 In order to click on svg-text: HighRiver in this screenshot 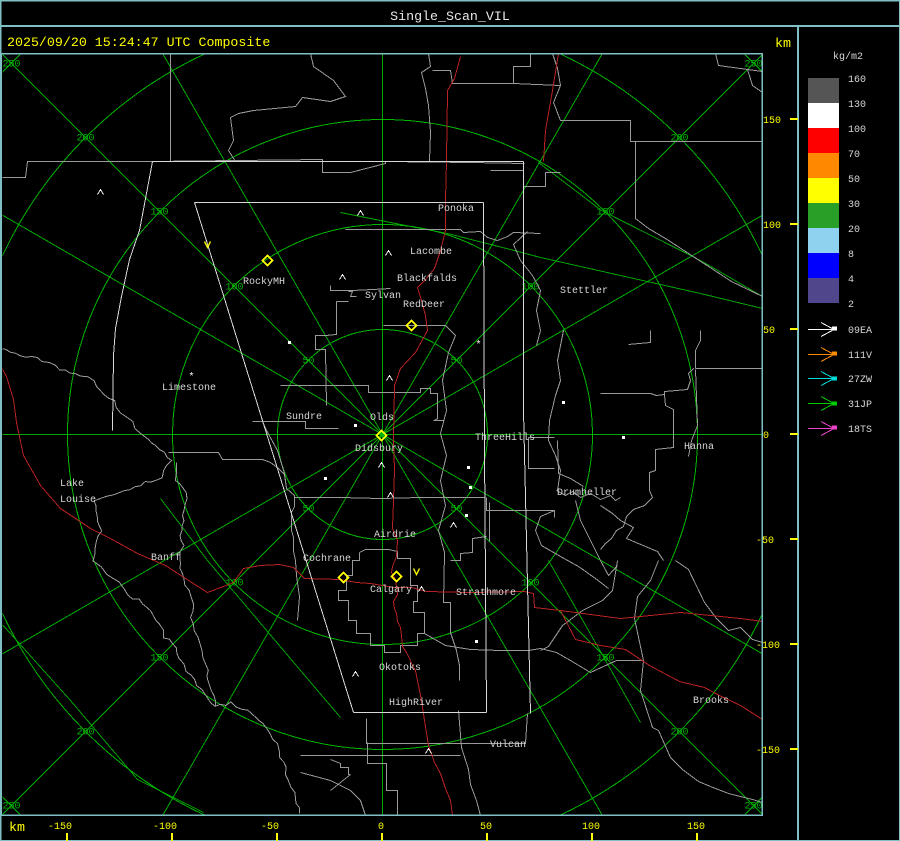, I will do `click(416, 703)`.